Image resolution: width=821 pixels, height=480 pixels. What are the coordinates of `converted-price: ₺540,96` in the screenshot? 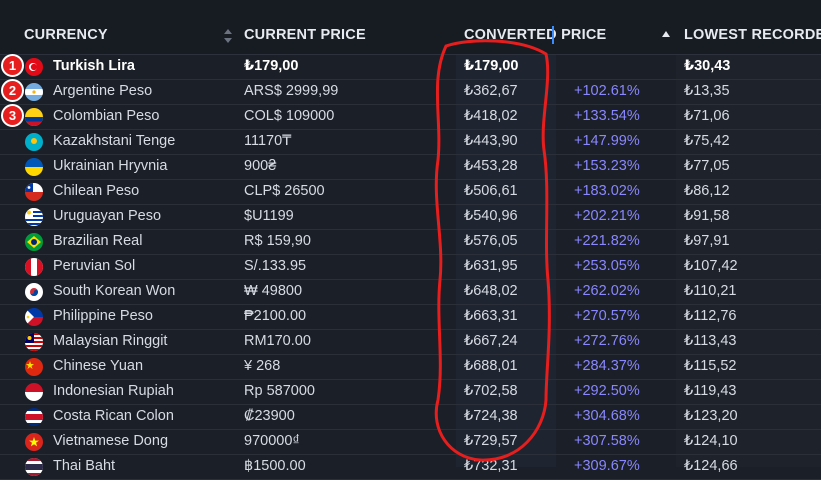 It's located at (491, 216).